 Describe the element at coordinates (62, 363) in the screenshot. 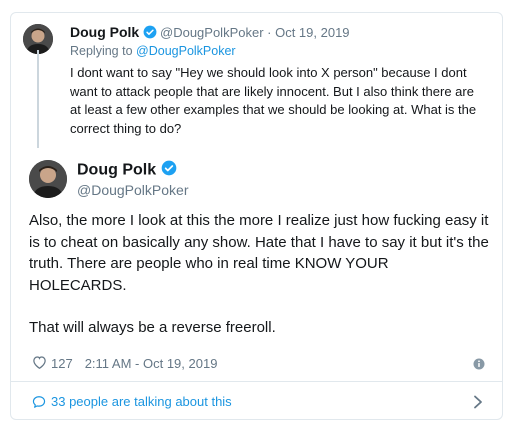

I see `like-count: 127` at that location.